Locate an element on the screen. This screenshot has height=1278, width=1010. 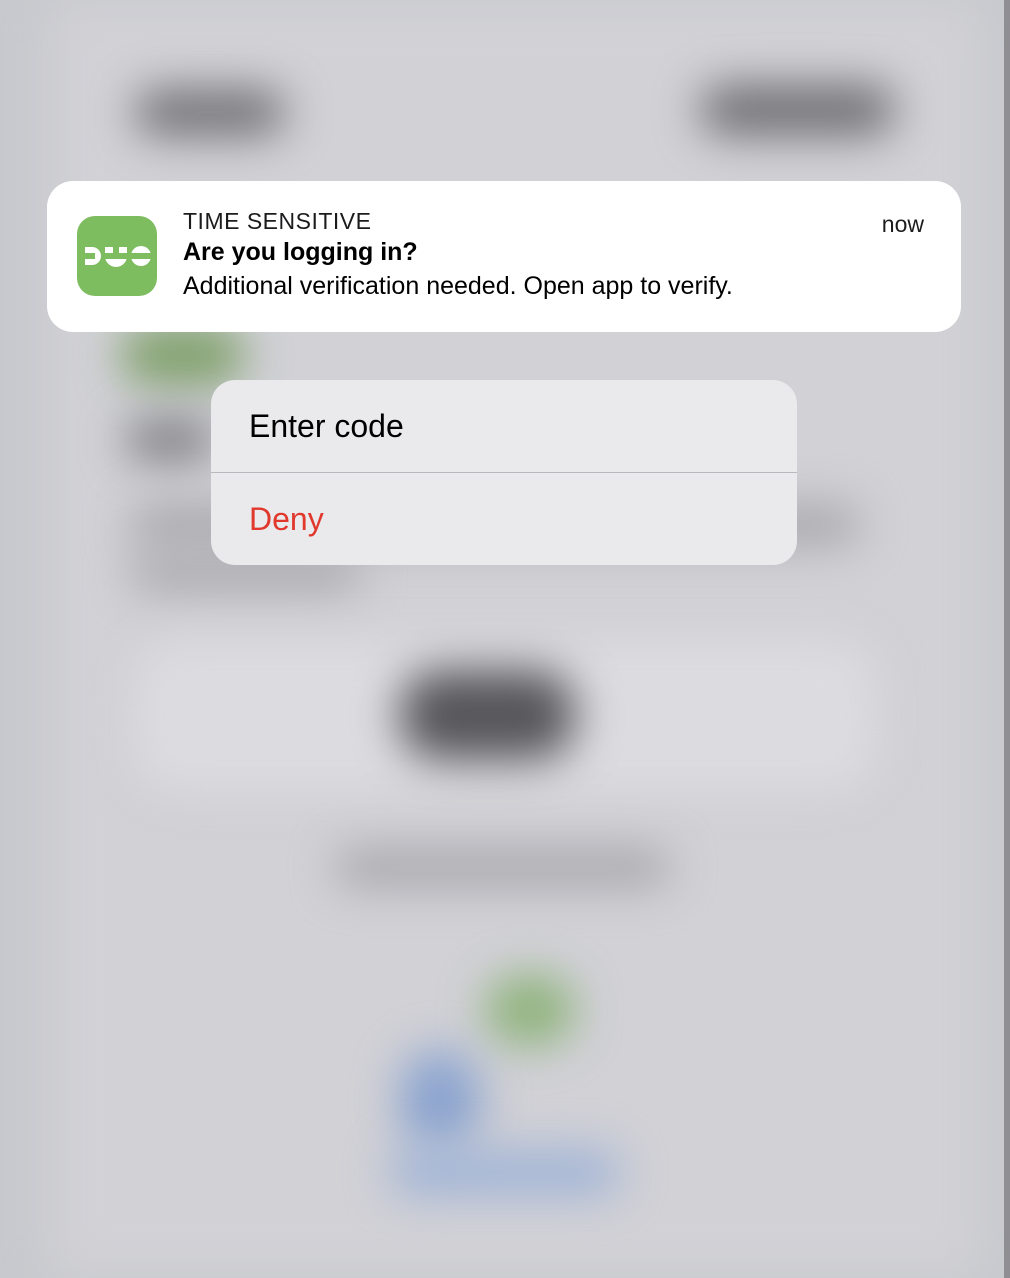
notification-title: Are you logging in? is located at coordinates (300, 252).